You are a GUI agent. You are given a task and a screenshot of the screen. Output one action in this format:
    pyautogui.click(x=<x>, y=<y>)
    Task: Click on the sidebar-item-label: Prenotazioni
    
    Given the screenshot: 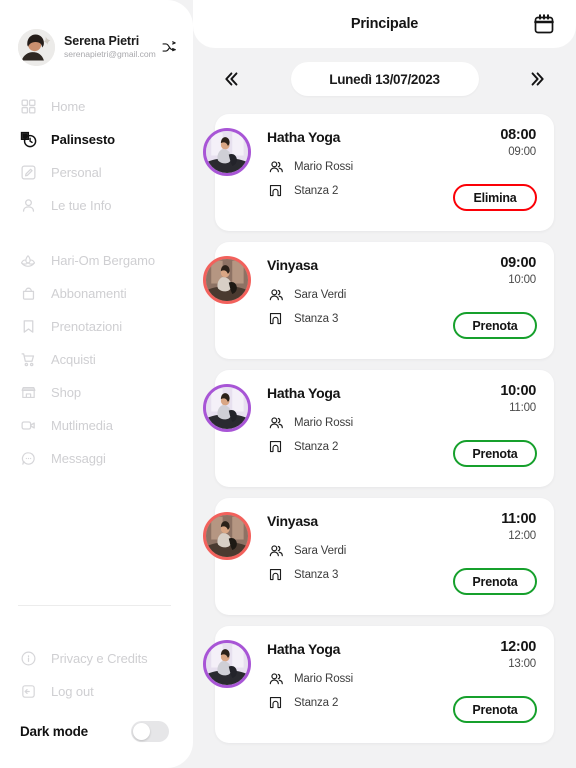 What is the action you would take?
    pyautogui.click(x=87, y=326)
    